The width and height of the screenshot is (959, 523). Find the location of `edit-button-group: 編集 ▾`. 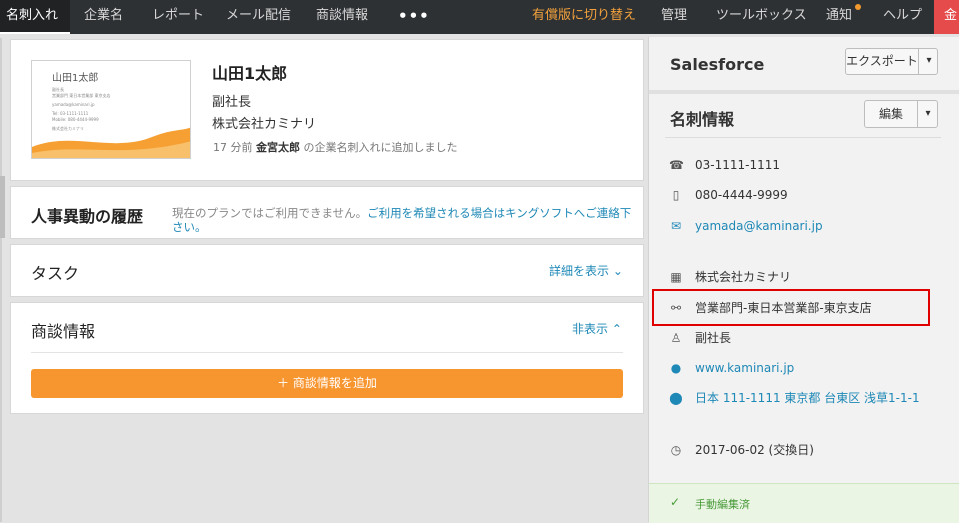

edit-button-group: 編集 ▾ is located at coordinates (901, 114).